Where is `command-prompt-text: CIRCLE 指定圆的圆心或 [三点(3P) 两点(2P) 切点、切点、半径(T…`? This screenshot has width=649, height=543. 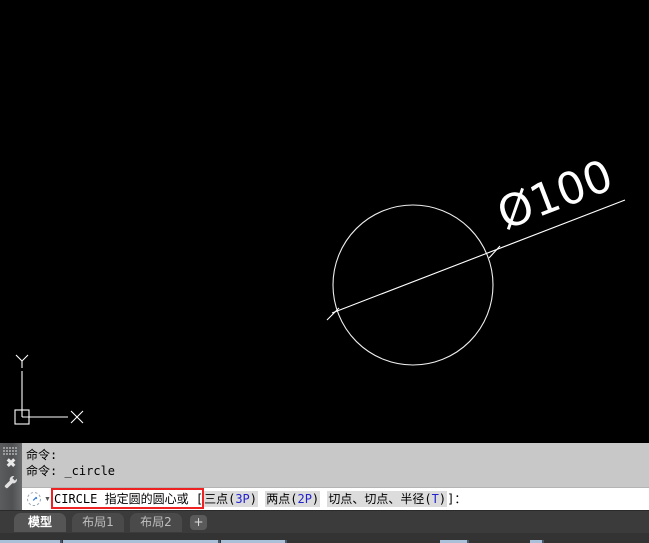
command-prompt-text: CIRCLE 指定圆的圆心或 [三点(3P) 两点(2P) 切点、切点、半径(T… is located at coordinates (350, 499).